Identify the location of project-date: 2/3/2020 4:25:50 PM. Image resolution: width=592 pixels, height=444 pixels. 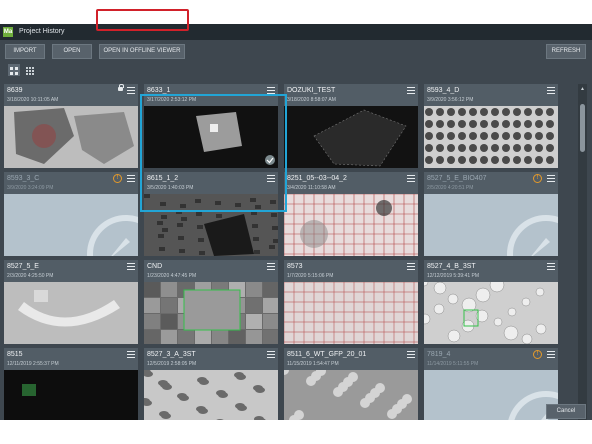
(30, 276).